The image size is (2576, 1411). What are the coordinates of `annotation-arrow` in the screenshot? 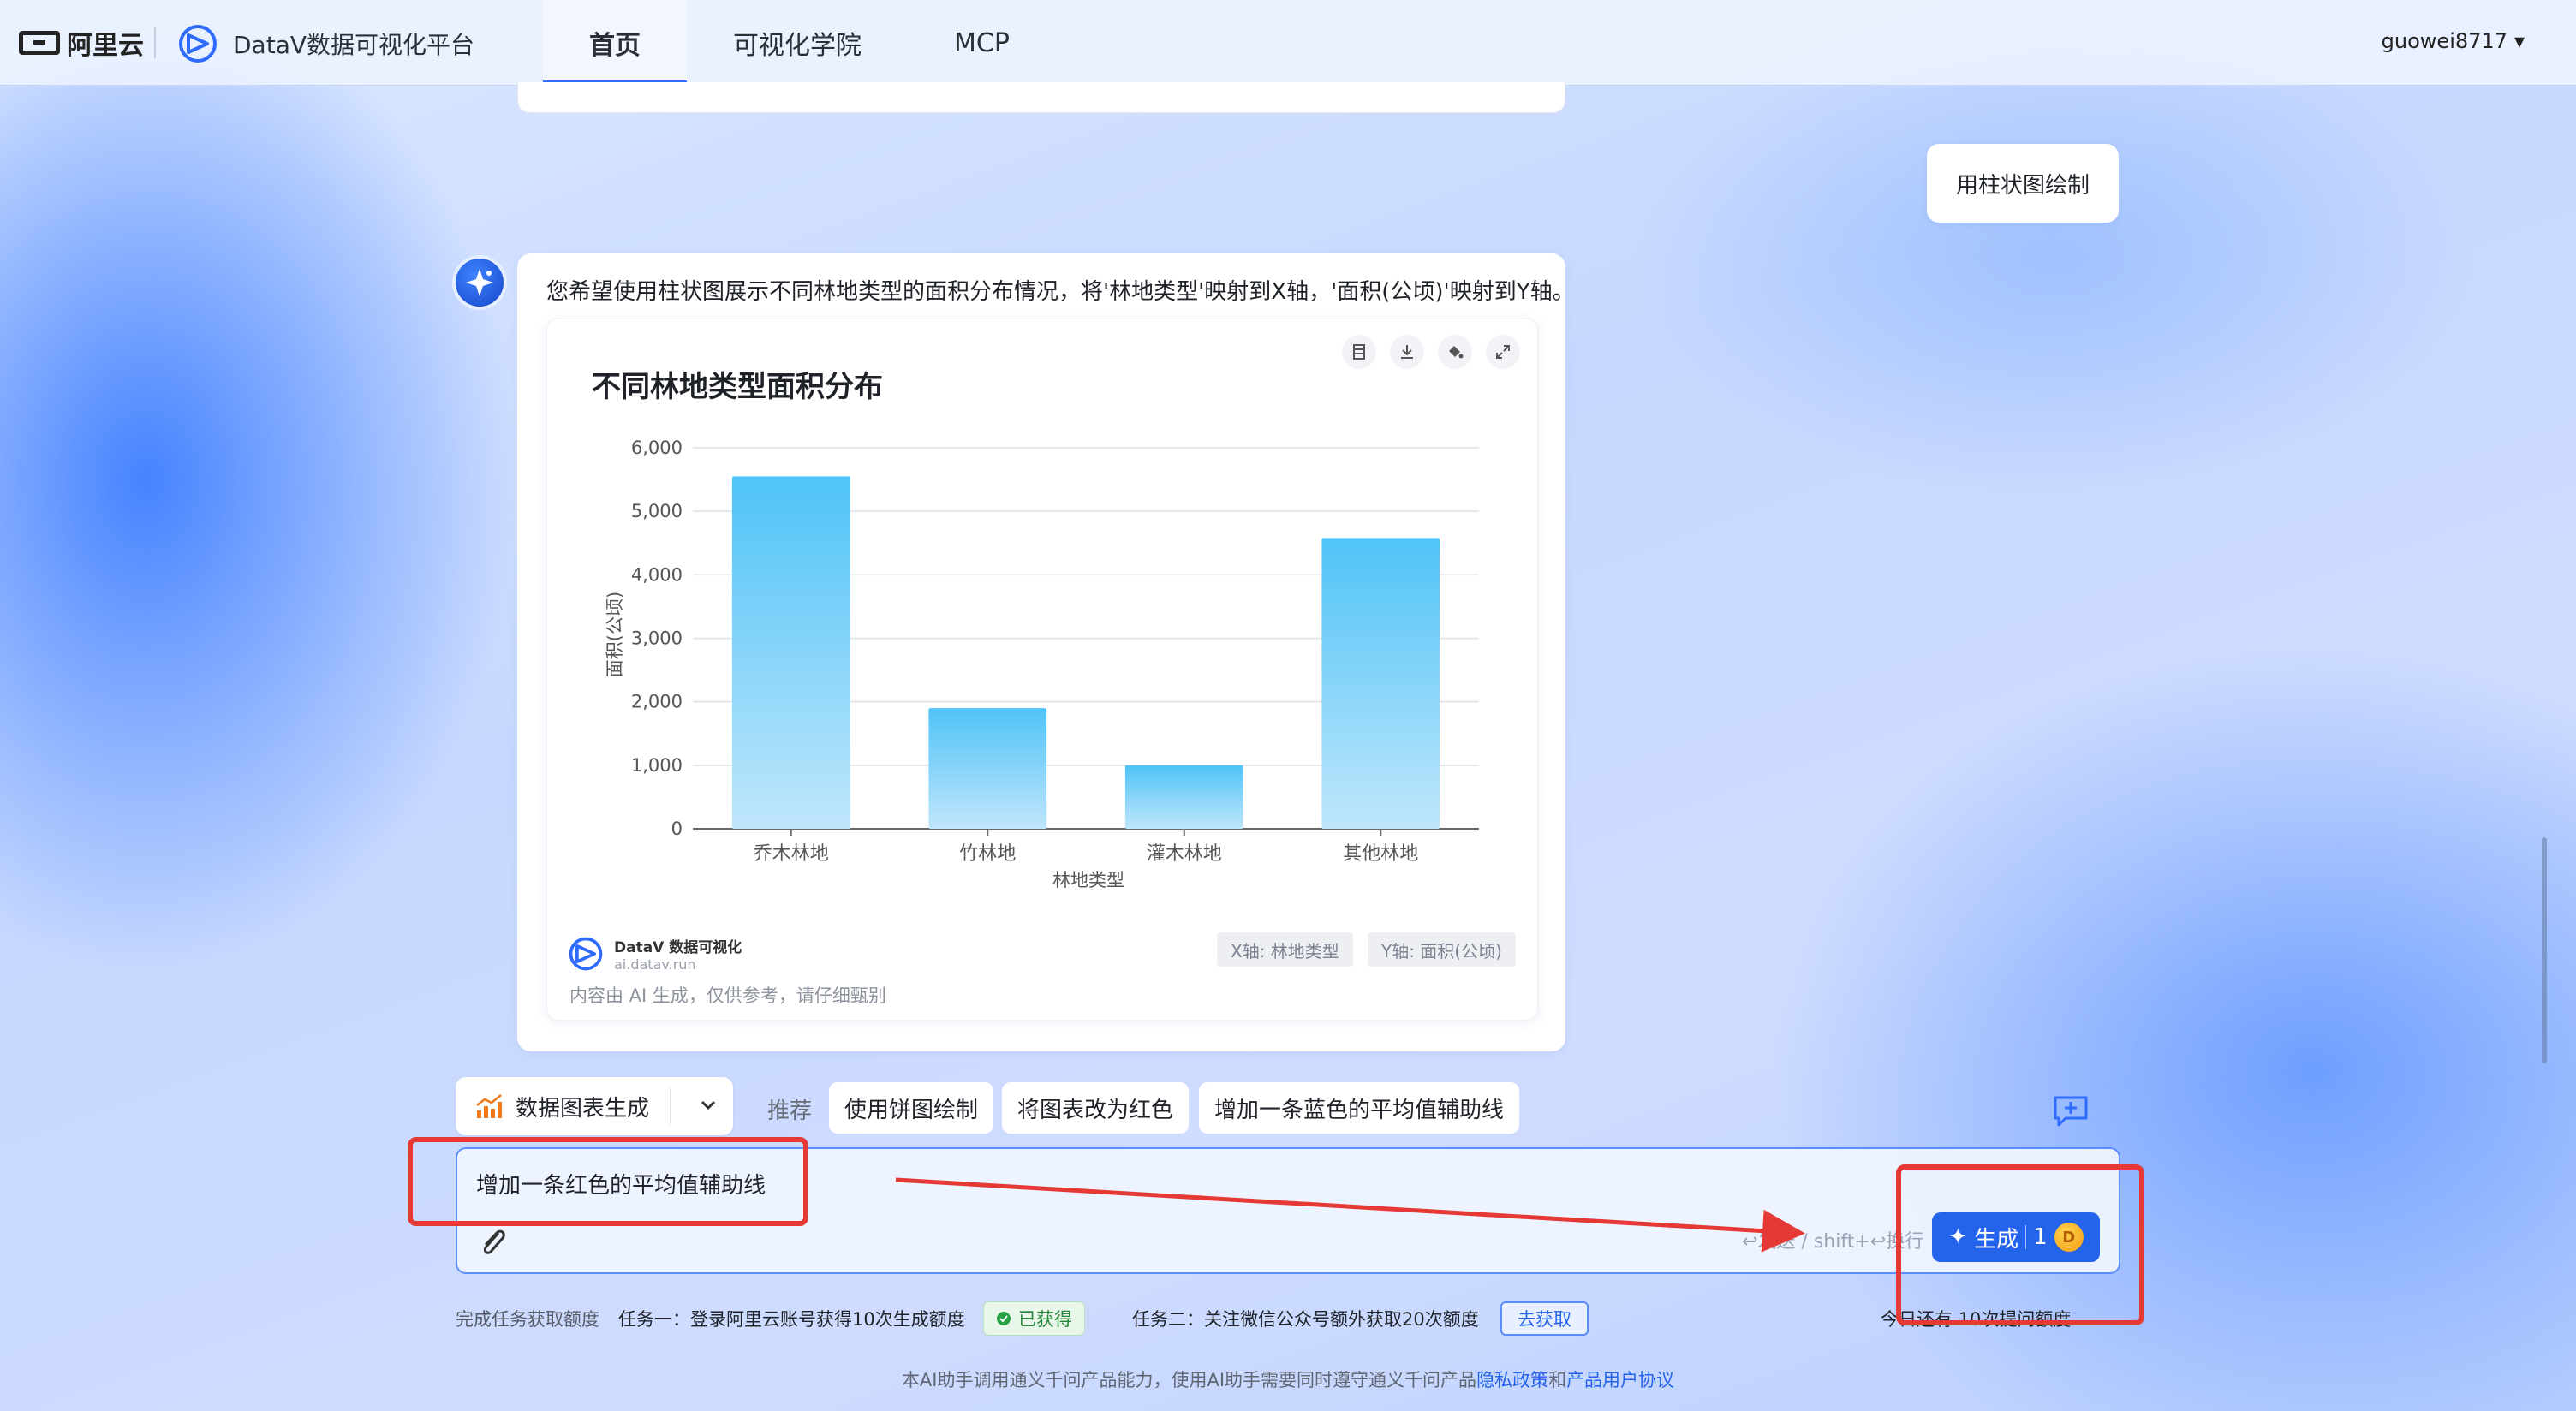 It's located at (1350, 1215).